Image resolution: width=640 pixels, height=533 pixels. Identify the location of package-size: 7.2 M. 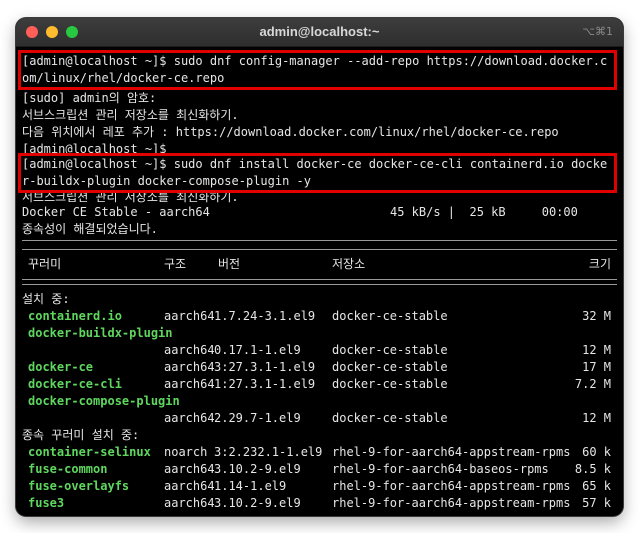
(592, 384).